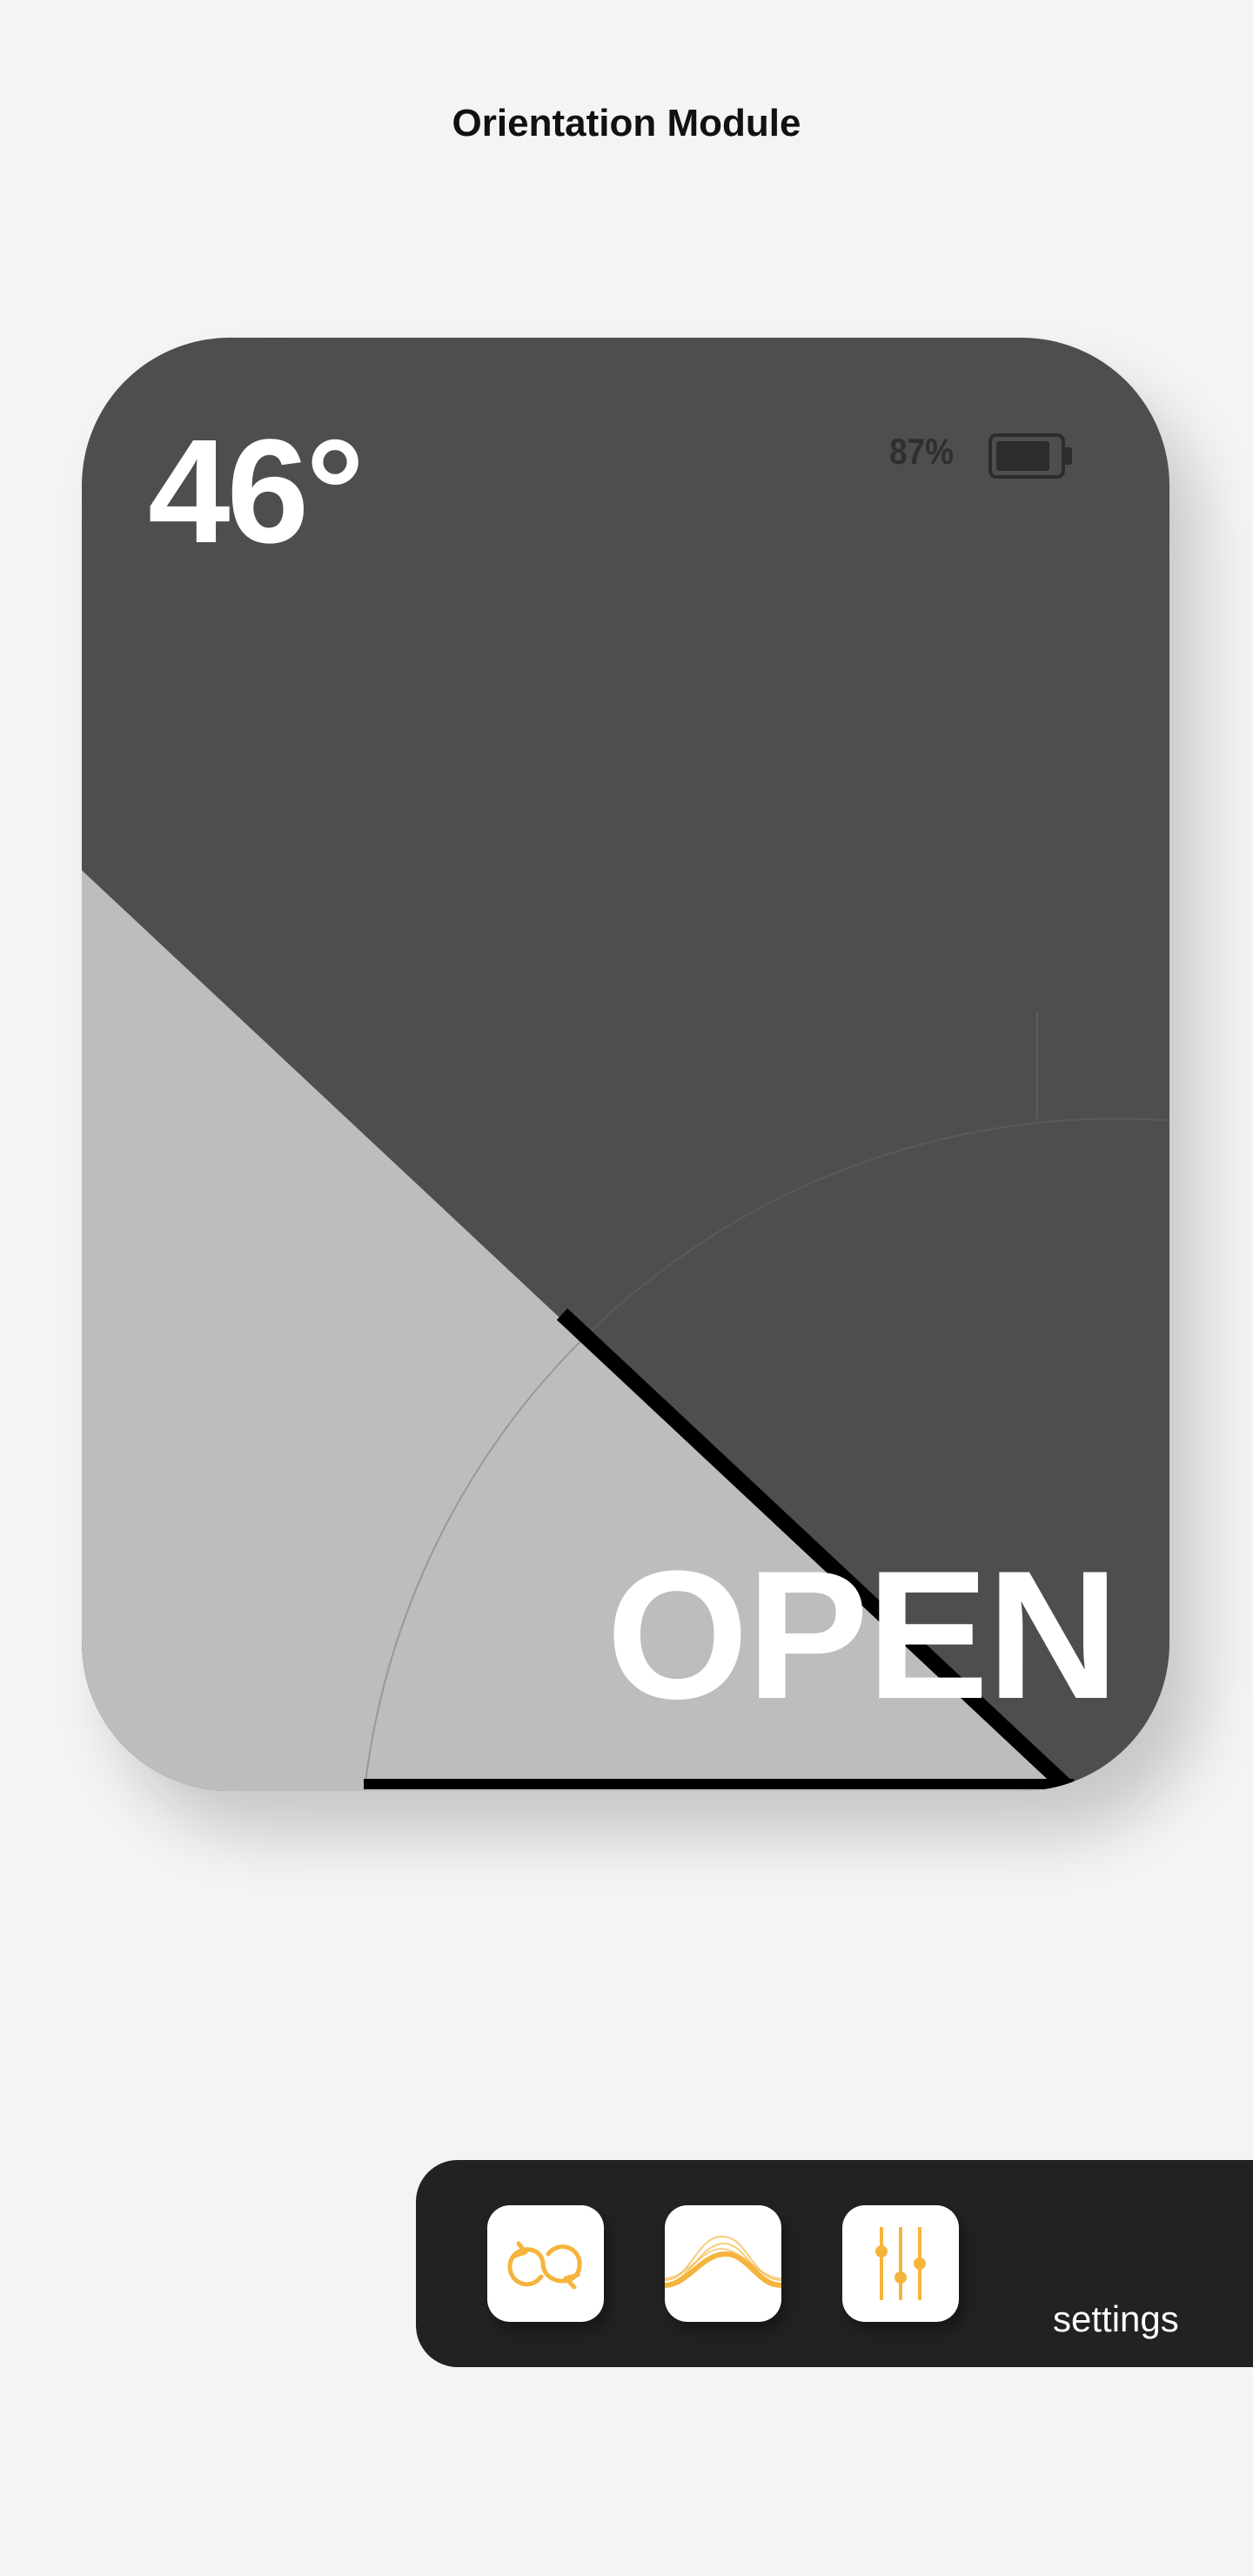 The width and height of the screenshot is (1253, 2576). I want to click on battery-percent: 87%, so click(921, 452).